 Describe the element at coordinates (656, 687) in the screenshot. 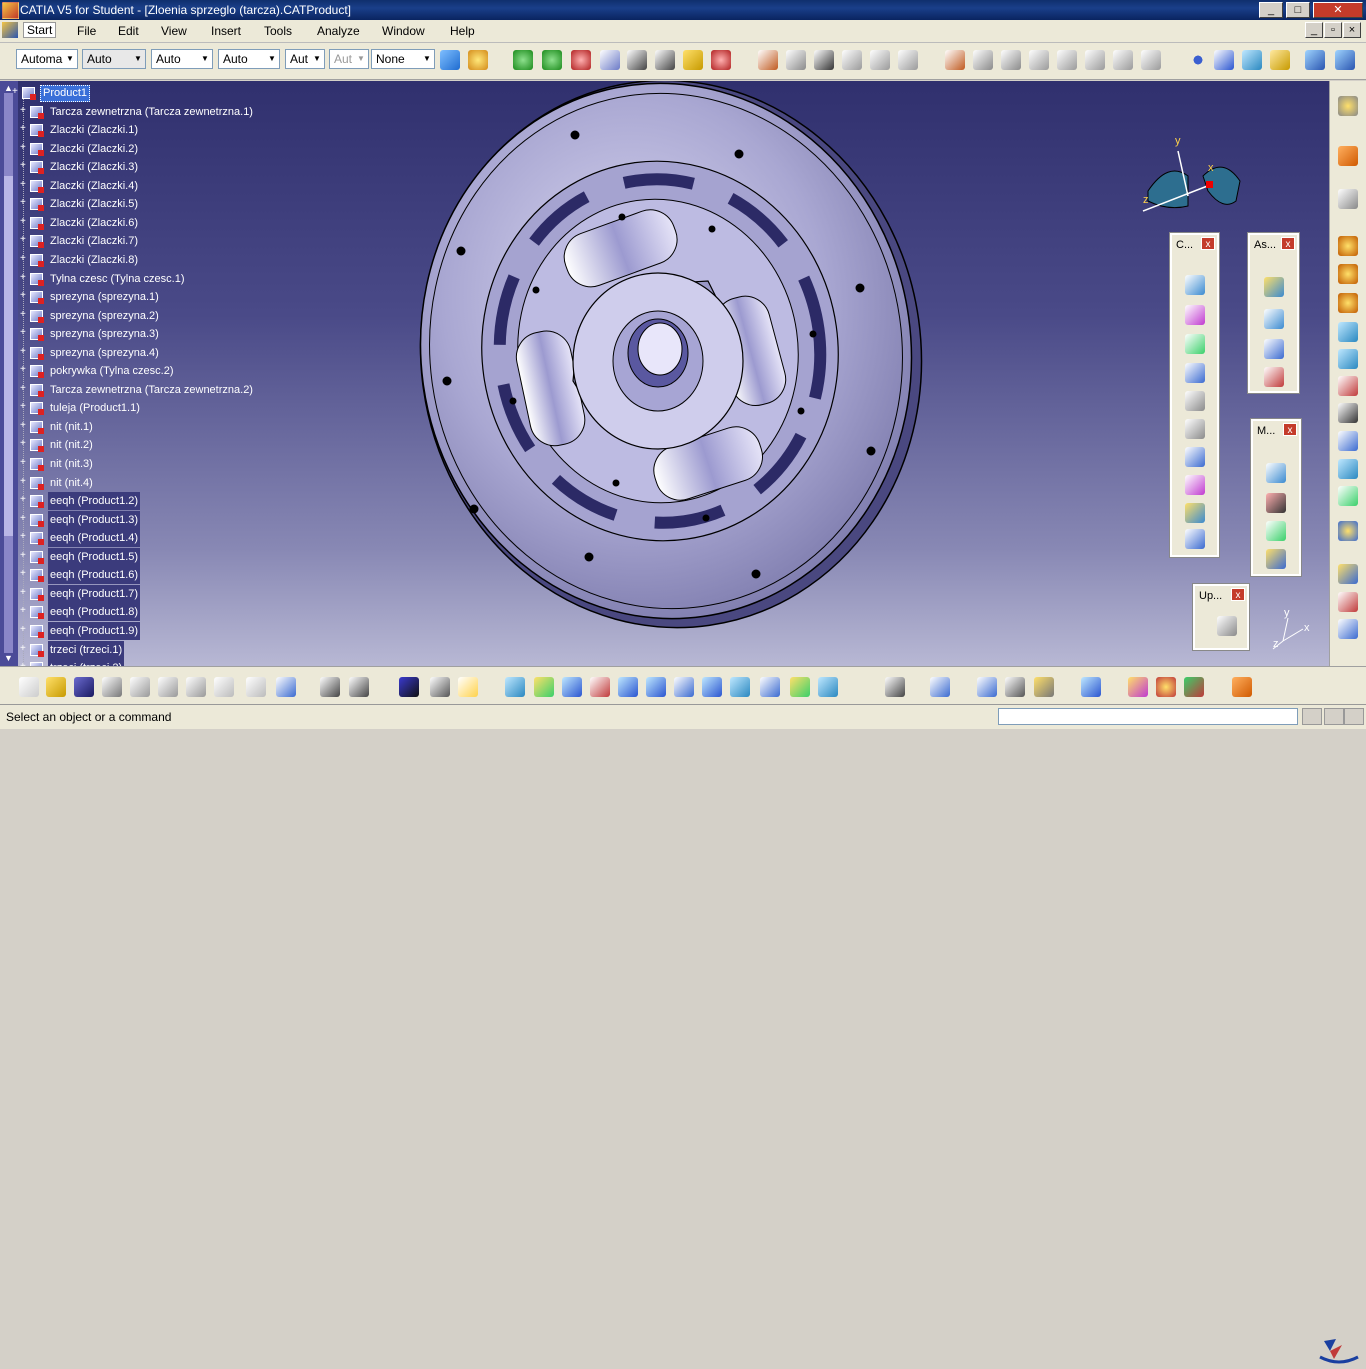

I see `zoom-out-icon` at that location.